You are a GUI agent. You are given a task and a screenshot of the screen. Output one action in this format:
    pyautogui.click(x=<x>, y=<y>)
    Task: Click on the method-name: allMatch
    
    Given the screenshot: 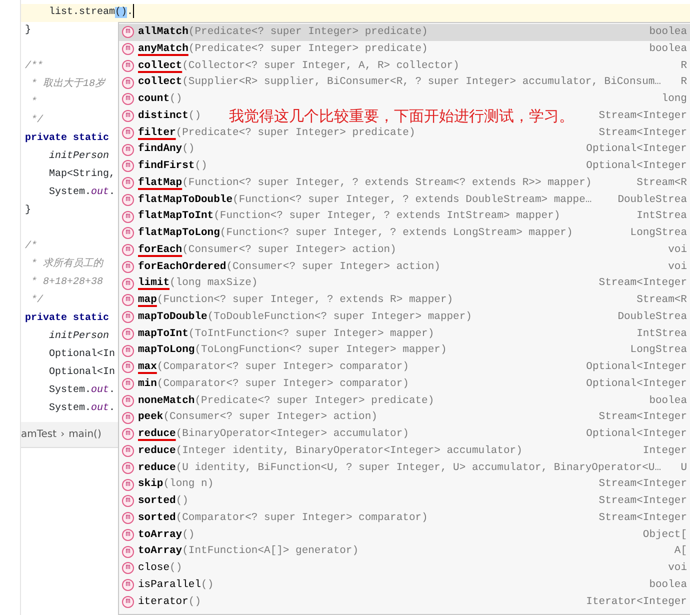 What is the action you would take?
    pyautogui.click(x=163, y=32)
    